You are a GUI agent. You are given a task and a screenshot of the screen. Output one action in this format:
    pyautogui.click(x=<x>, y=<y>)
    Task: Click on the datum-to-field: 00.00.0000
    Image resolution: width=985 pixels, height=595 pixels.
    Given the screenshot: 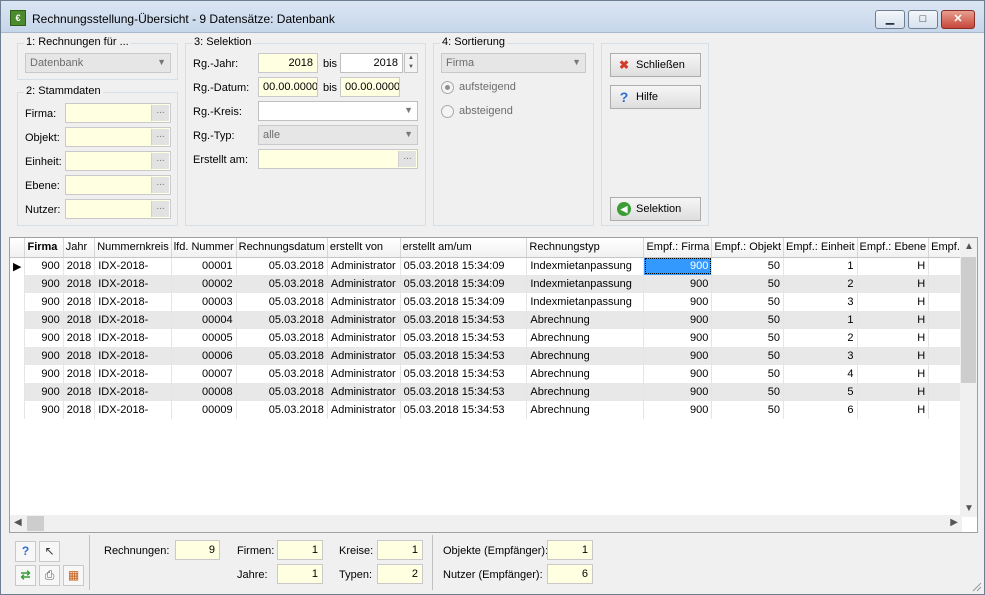 What is the action you would take?
    pyautogui.click(x=370, y=87)
    